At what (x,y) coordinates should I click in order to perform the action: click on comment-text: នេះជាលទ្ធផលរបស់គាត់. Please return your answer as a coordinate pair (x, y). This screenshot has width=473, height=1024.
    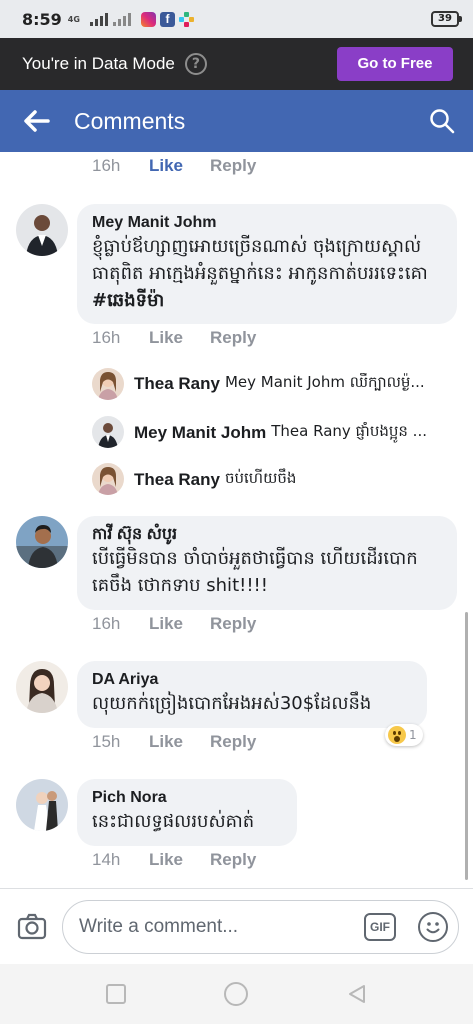
    Looking at the image, I should click on (173, 821).